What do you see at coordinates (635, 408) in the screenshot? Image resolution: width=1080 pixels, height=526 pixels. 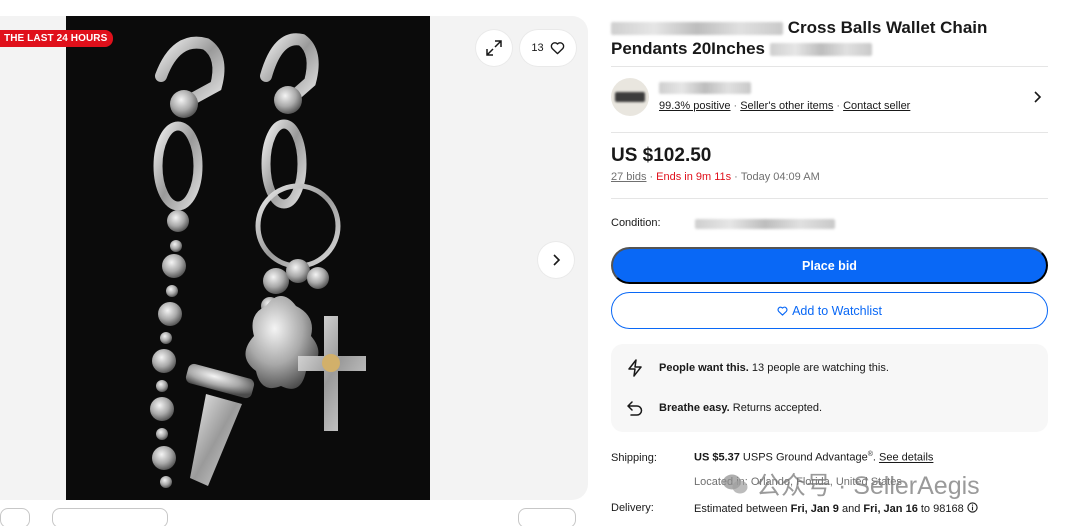 I see `return-arrow-icon` at bounding box center [635, 408].